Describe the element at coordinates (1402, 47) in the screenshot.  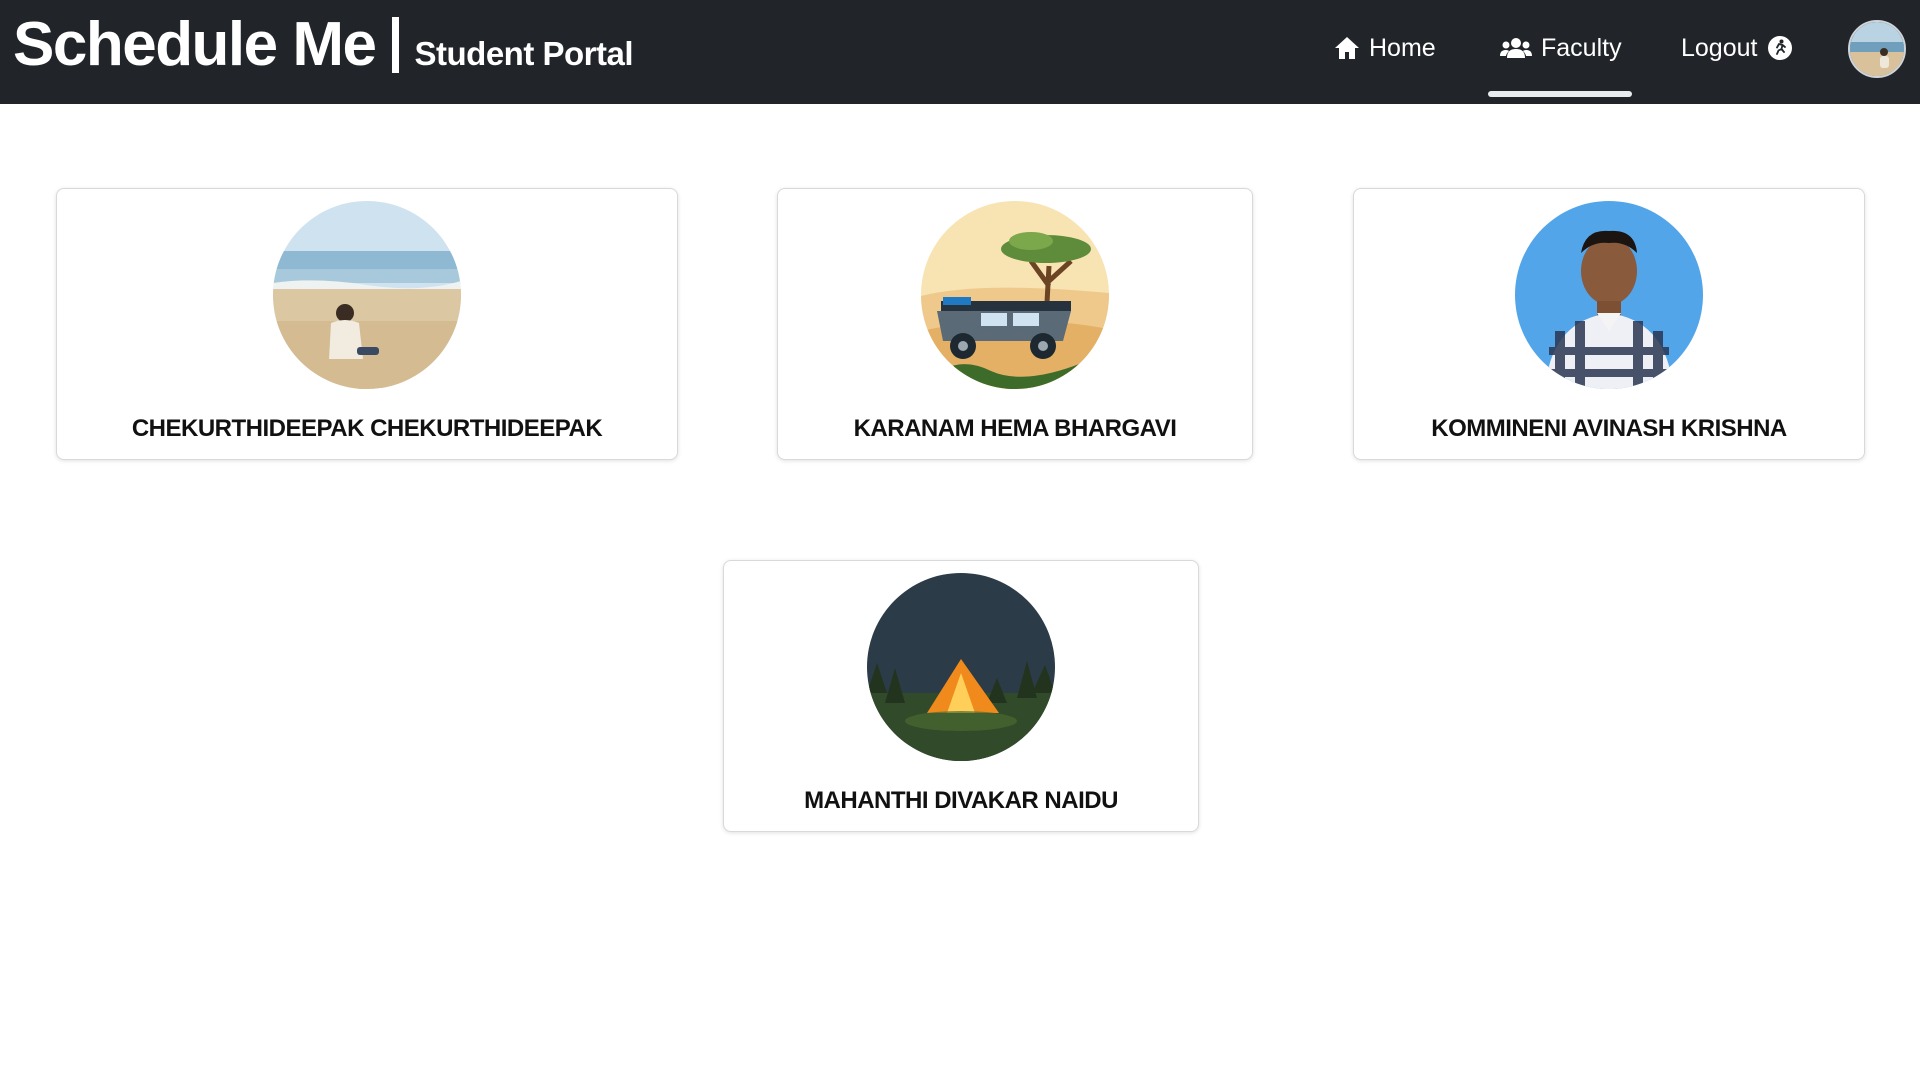
I see `nav-home-label: Home` at that location.